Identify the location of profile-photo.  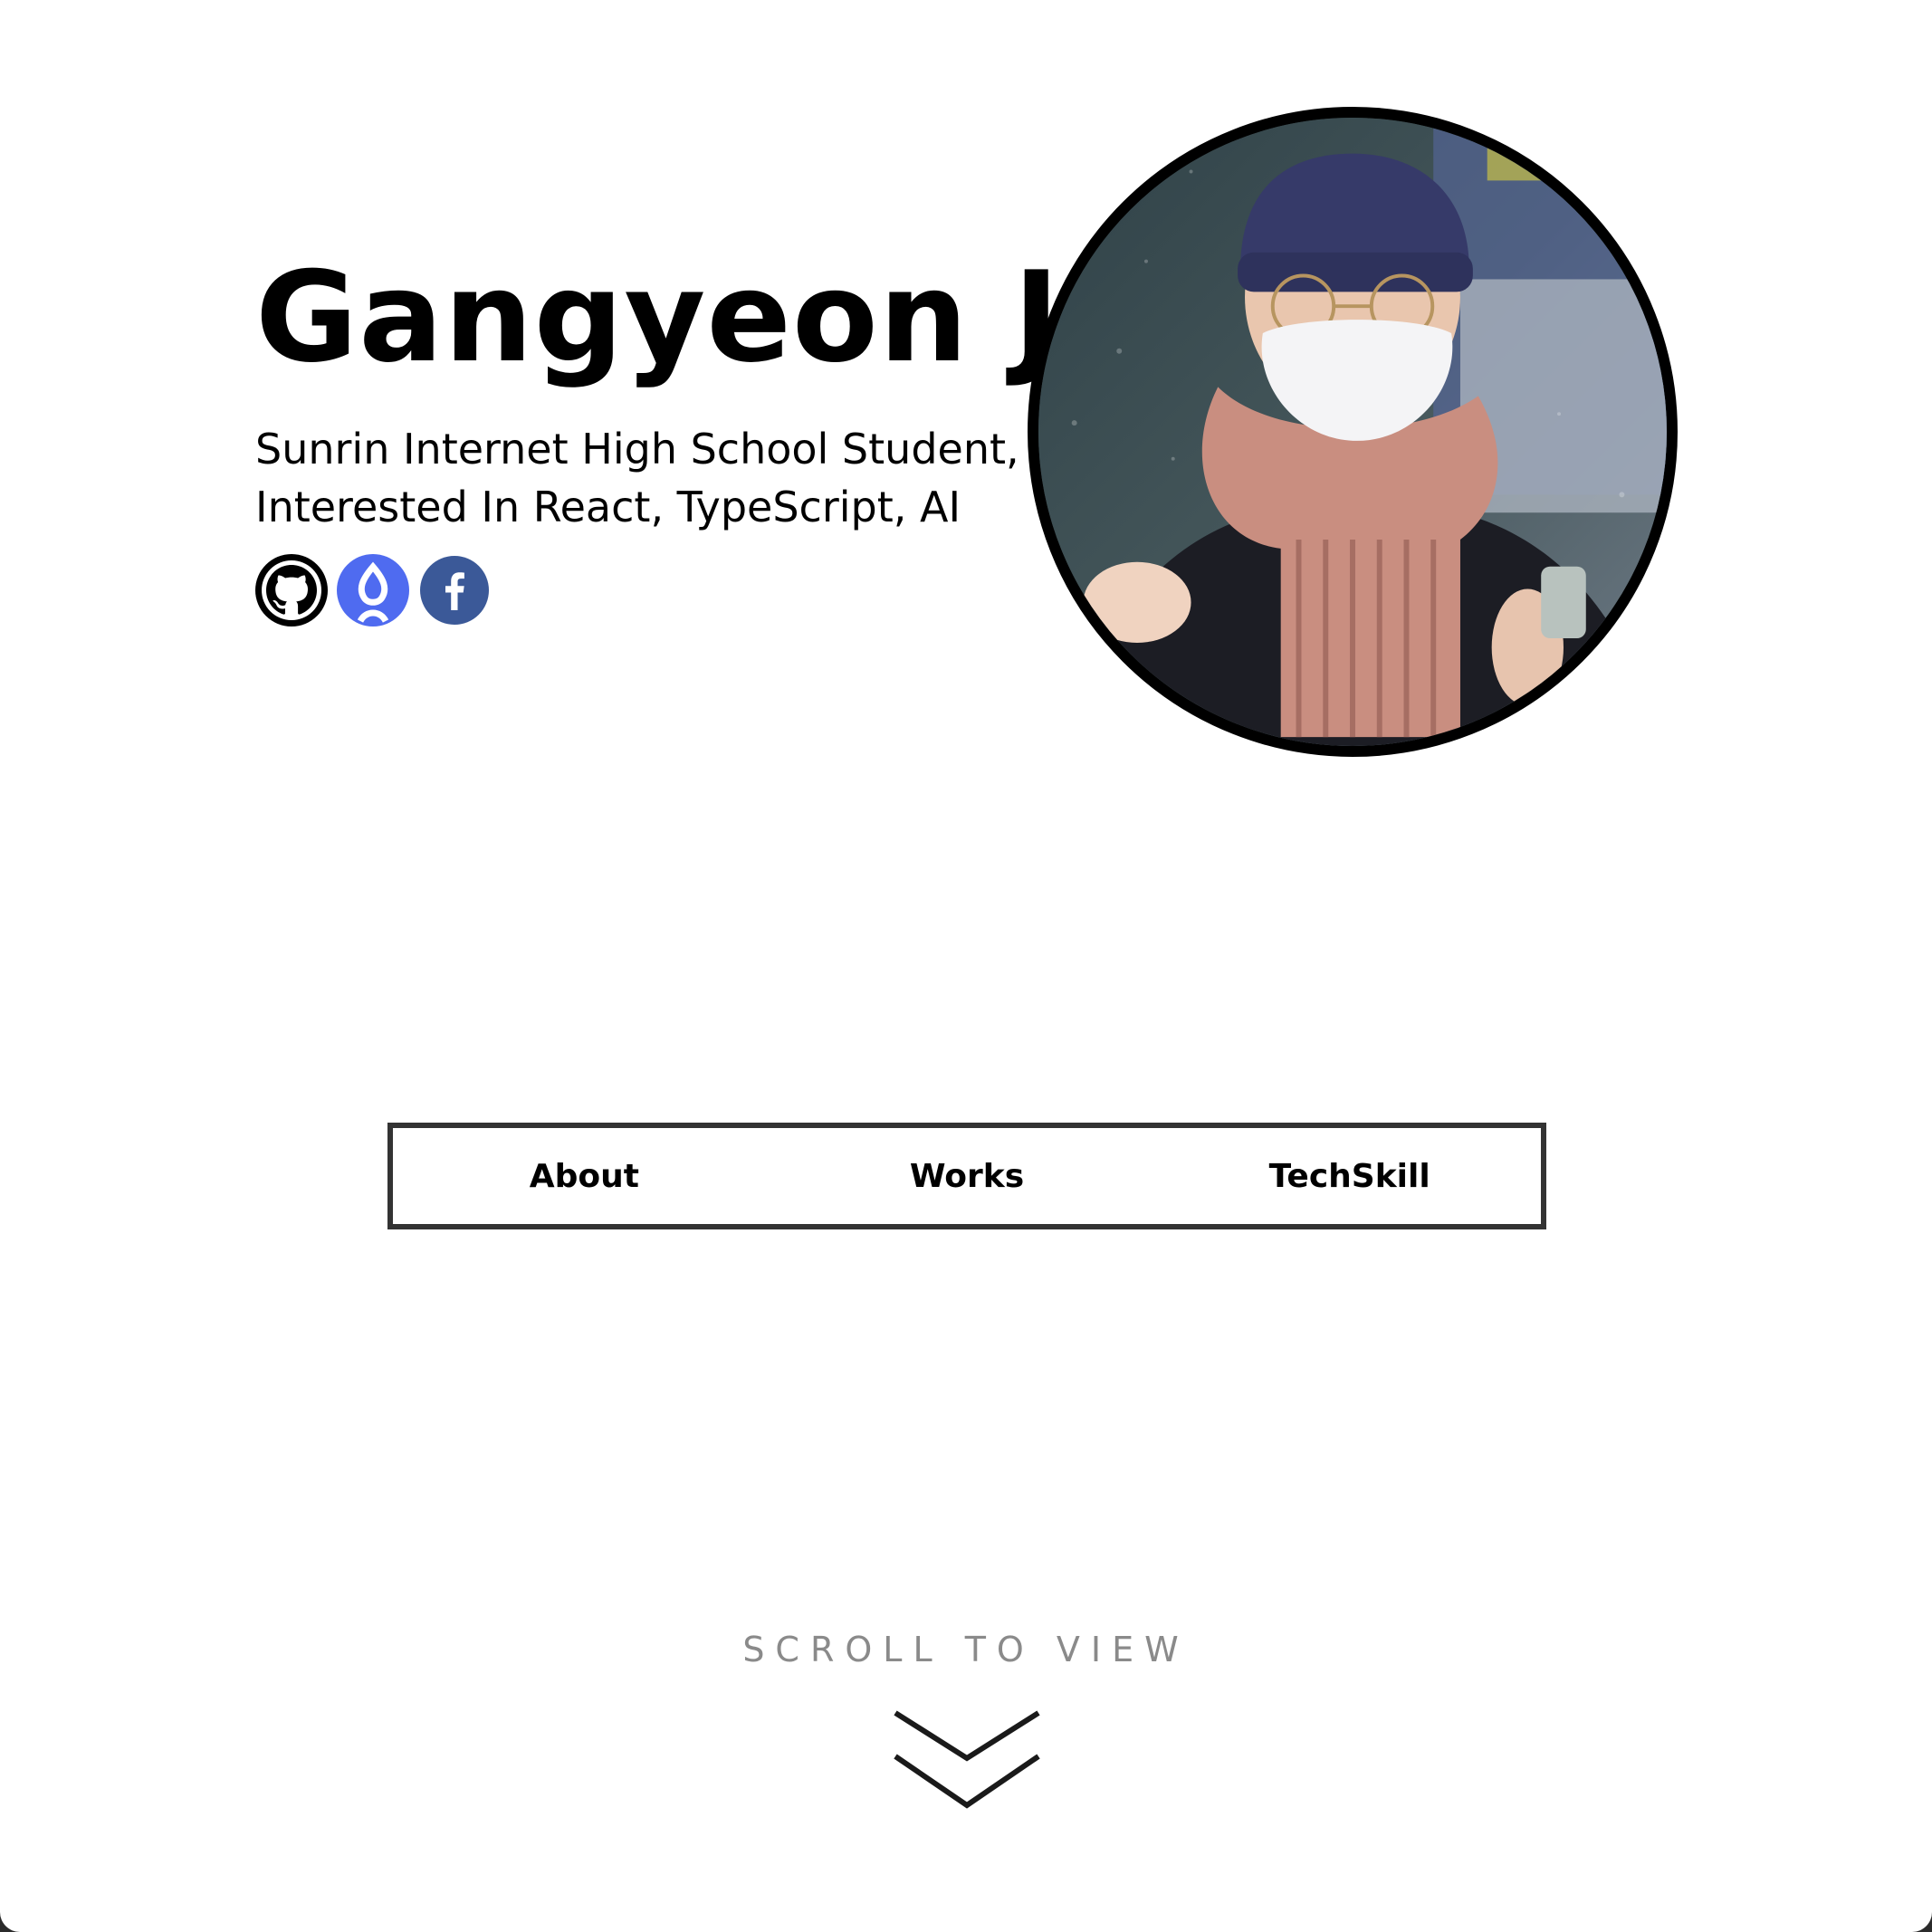
(1353, 432).